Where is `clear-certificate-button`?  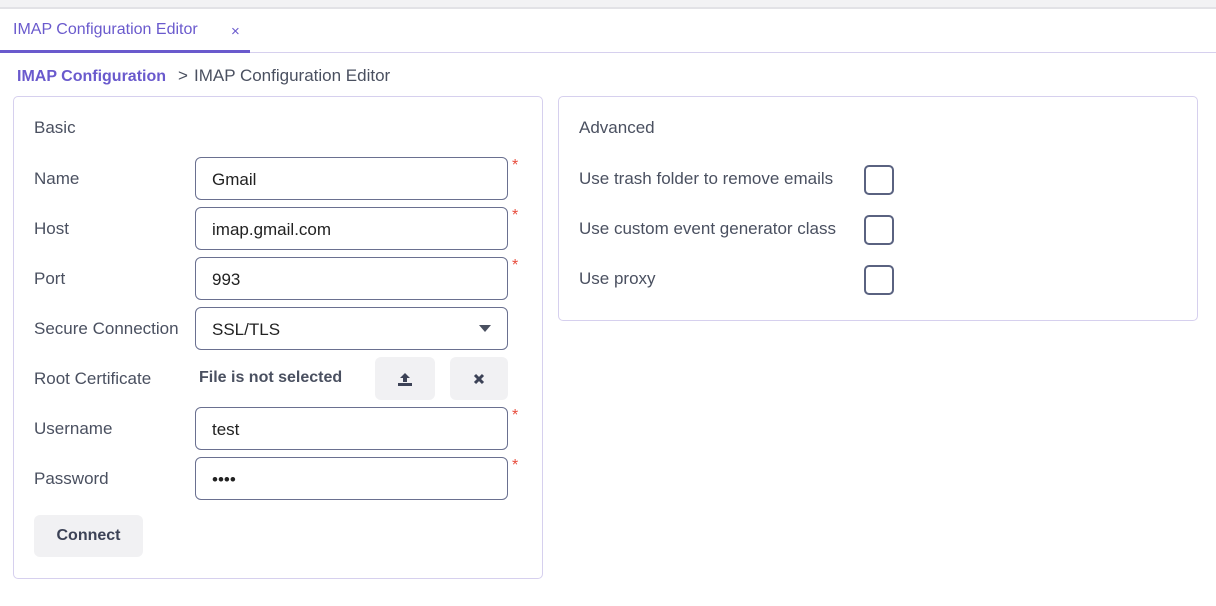 clear-certificate-button is located at coordinates (479, 378).